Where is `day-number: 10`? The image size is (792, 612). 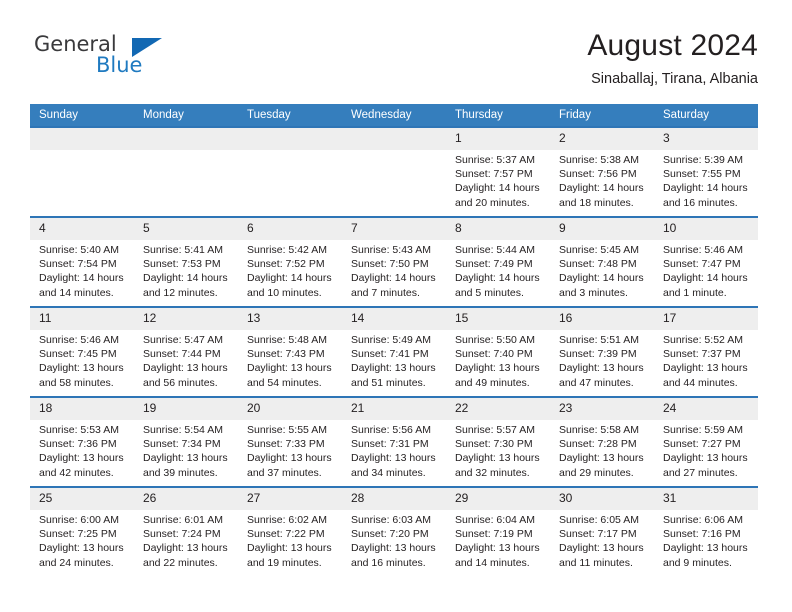 day-number: 10 is located at coordinates (706, 229).